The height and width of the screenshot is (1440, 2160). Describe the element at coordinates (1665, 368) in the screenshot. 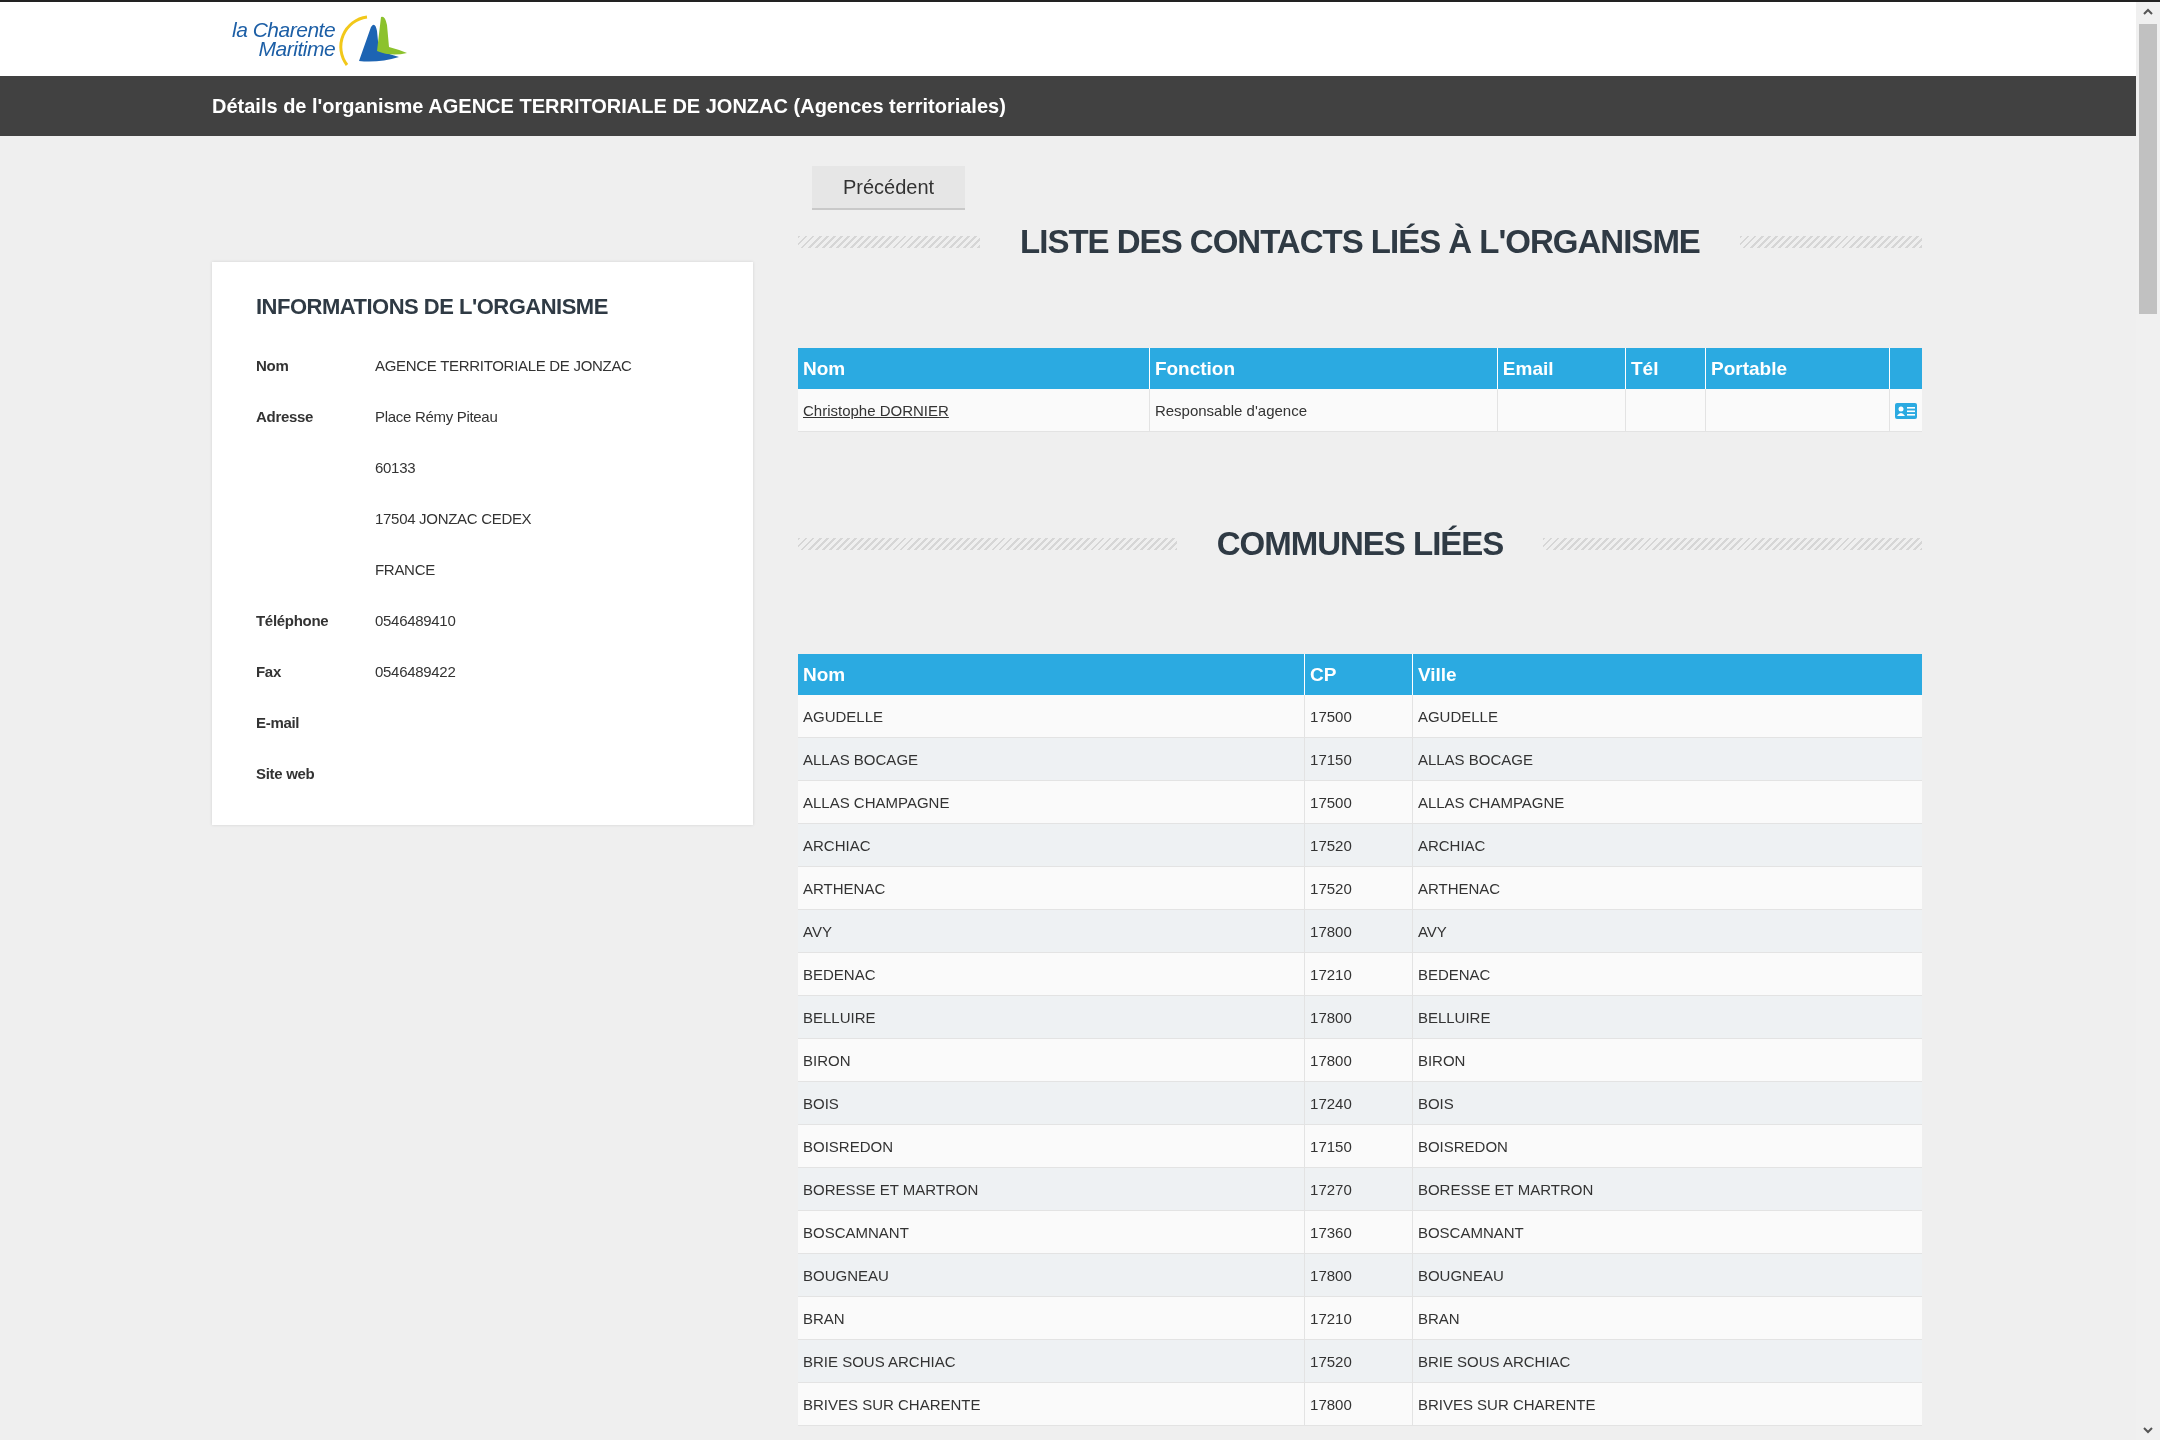

I see `column-header: Tél` at that location.